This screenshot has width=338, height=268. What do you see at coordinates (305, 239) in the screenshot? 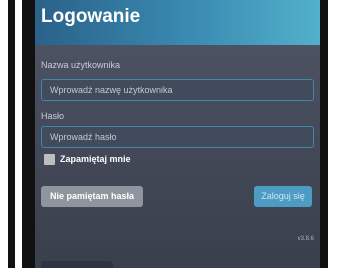
I see `version-label: v3.8.6` at bounding box center [305, 239].